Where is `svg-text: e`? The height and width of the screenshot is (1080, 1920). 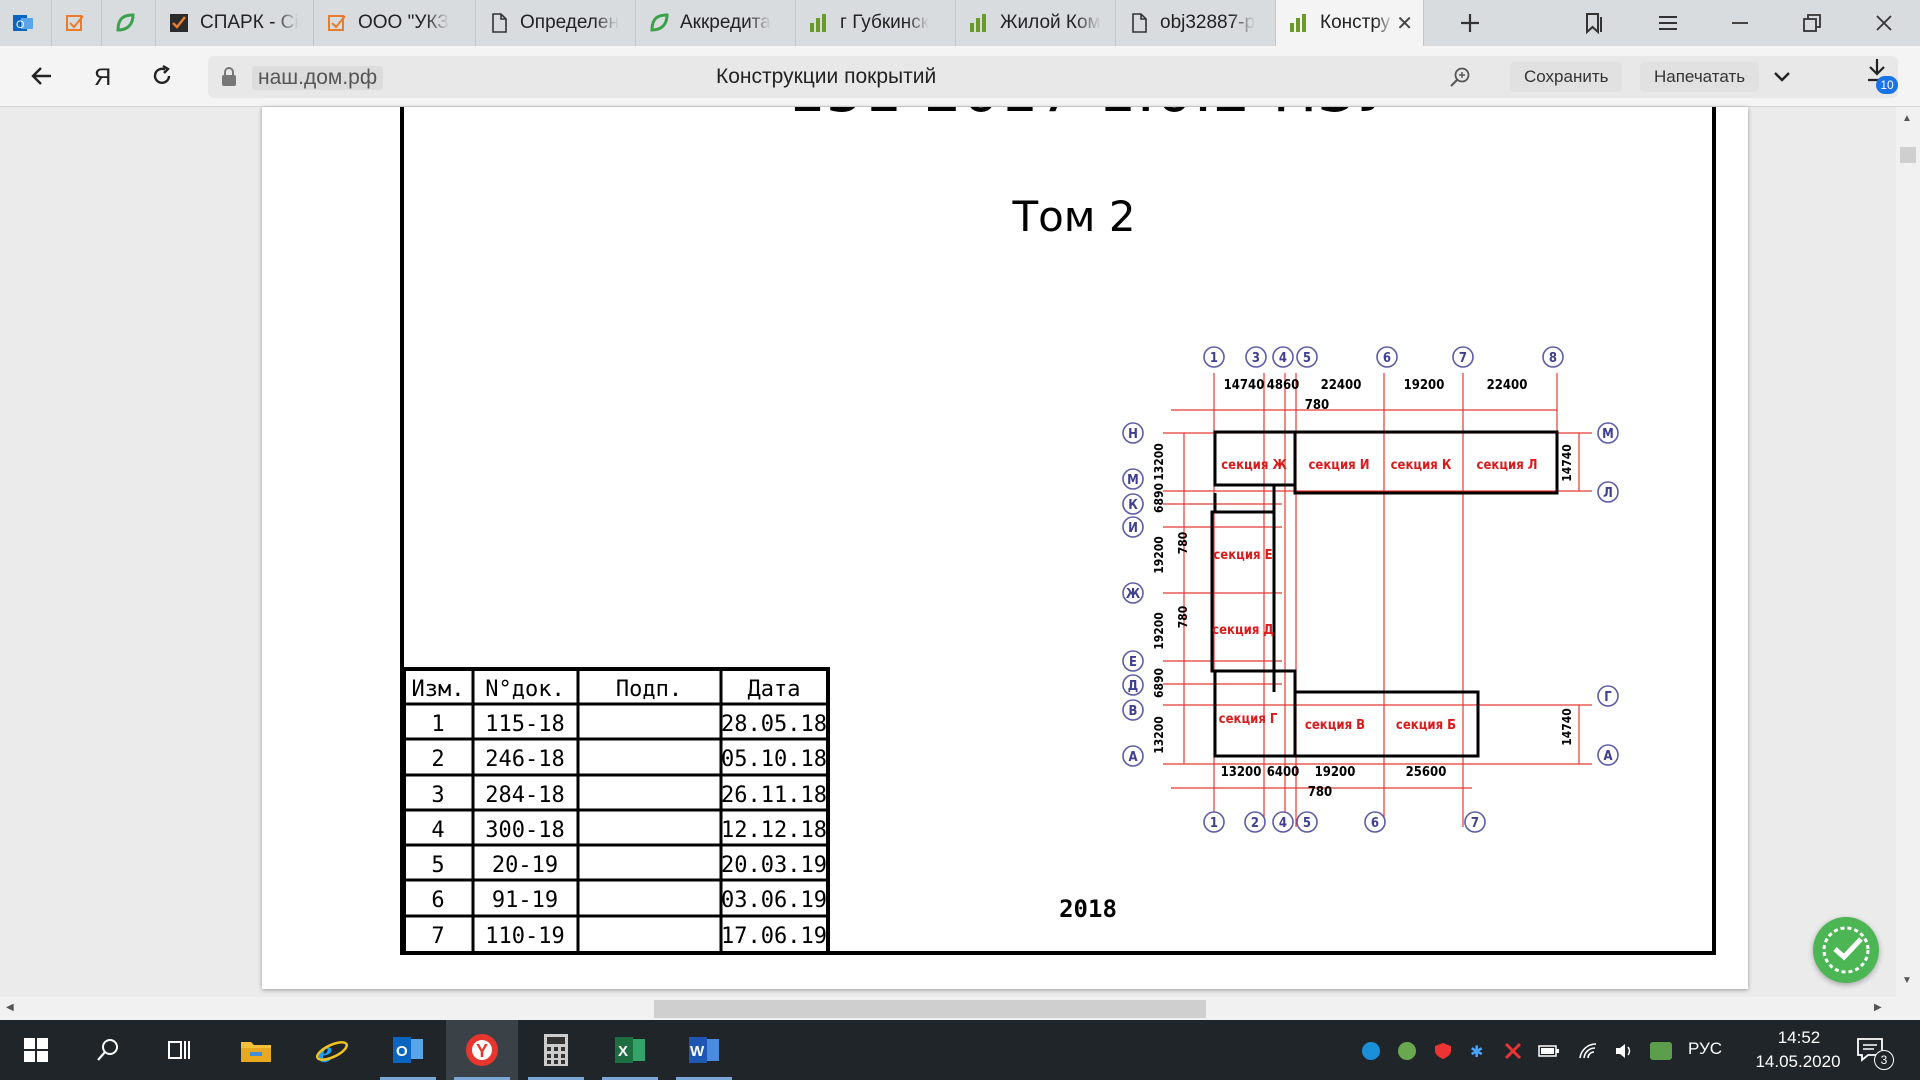
svg-text: e is located at coordinates (325, 1050).